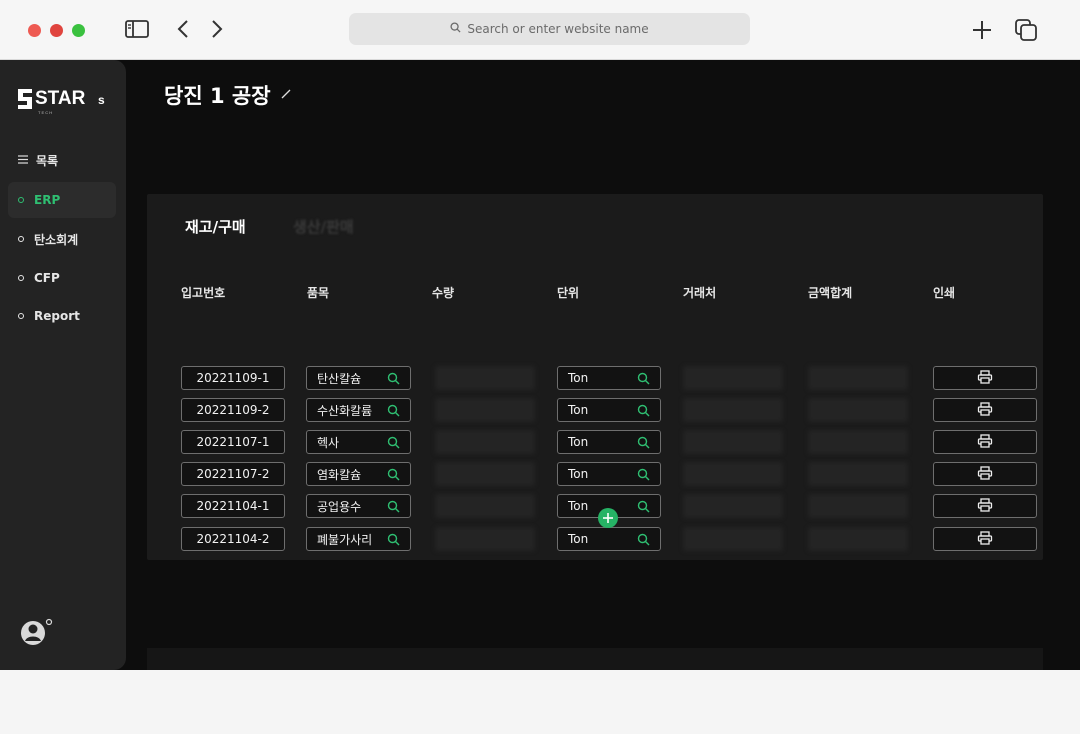 This screenshot has width=1080, height=734. What do you see at coordinates (540, 702) in the screenshot?
I see `browser-bottom-area` at bounding box center [540, 702].